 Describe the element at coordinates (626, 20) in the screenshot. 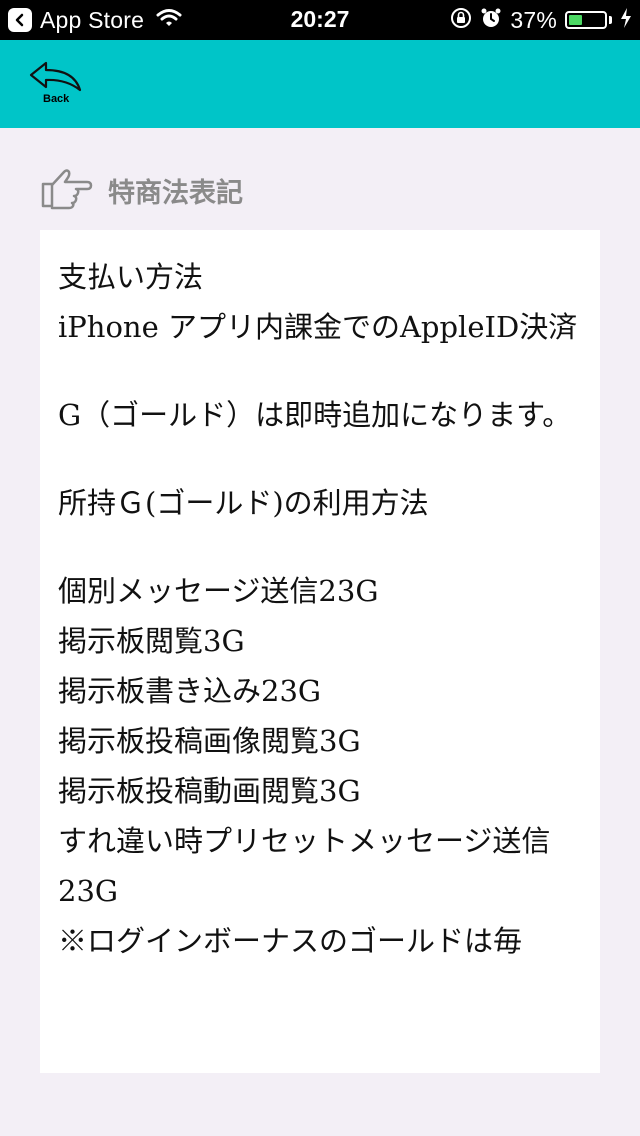

I see `charging-icon` at that location.